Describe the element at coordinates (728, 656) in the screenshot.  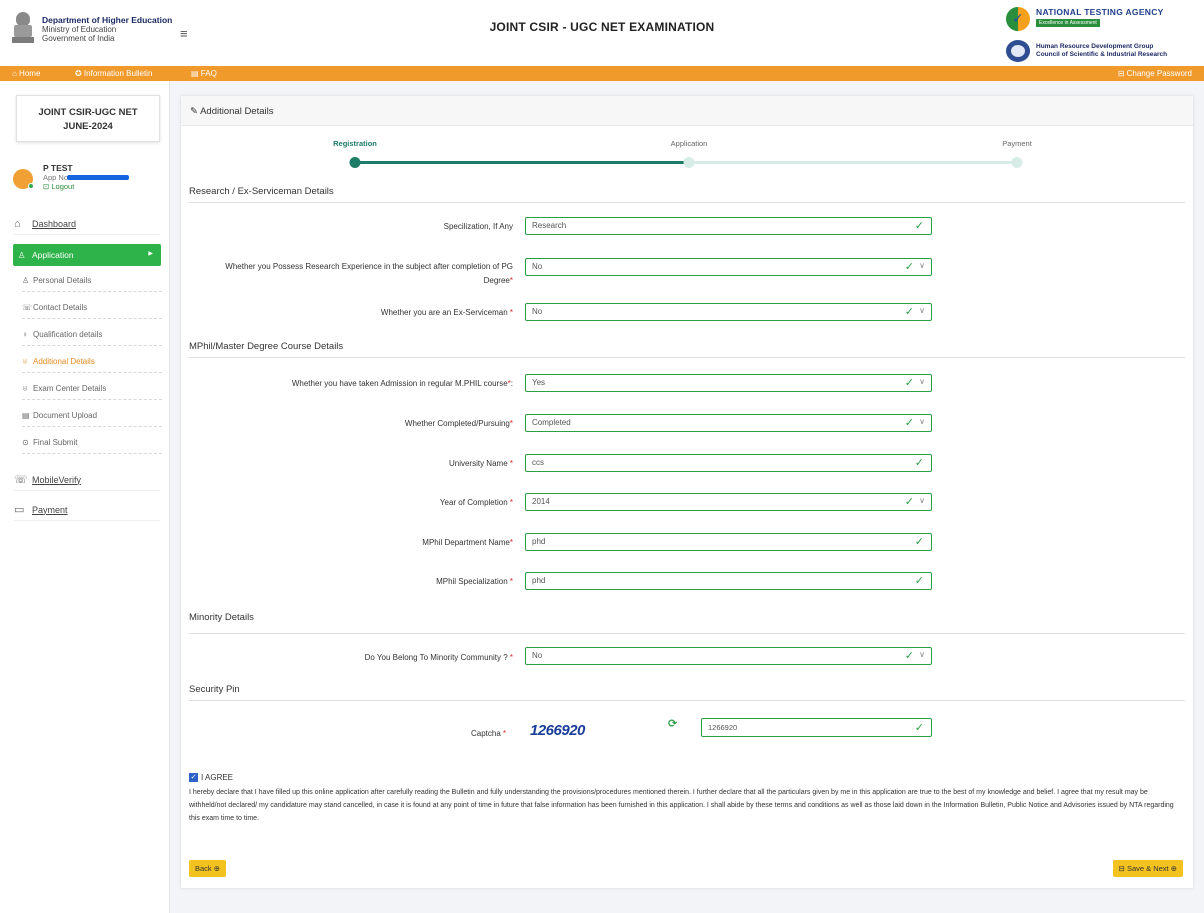
I see `minority-select: No ✓ ∨` at that location.